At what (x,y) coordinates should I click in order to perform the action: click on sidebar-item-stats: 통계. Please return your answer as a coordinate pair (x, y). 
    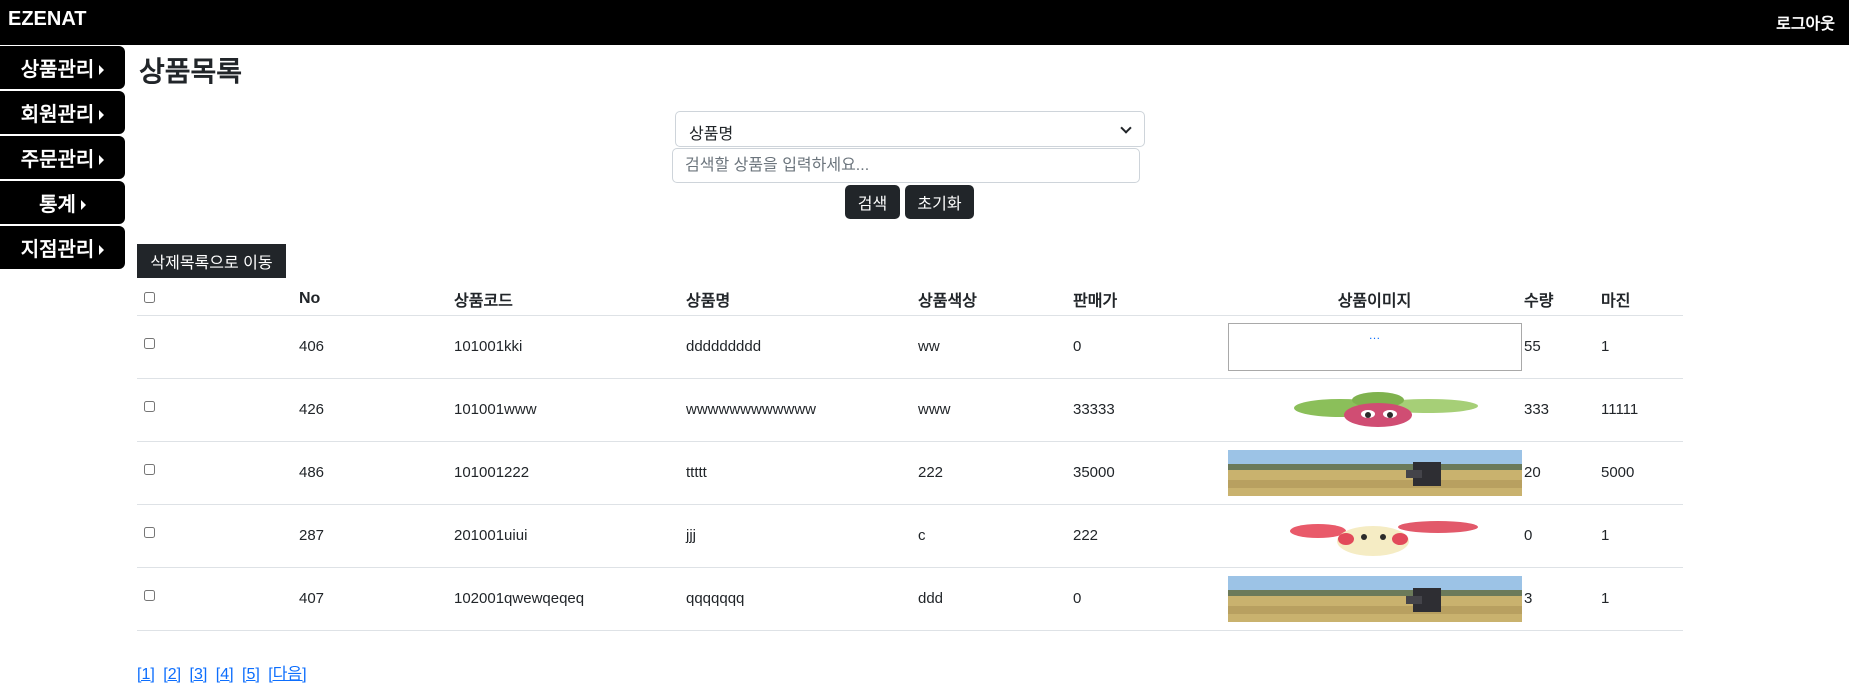
    Looking at the image, I should click on (62, 202).